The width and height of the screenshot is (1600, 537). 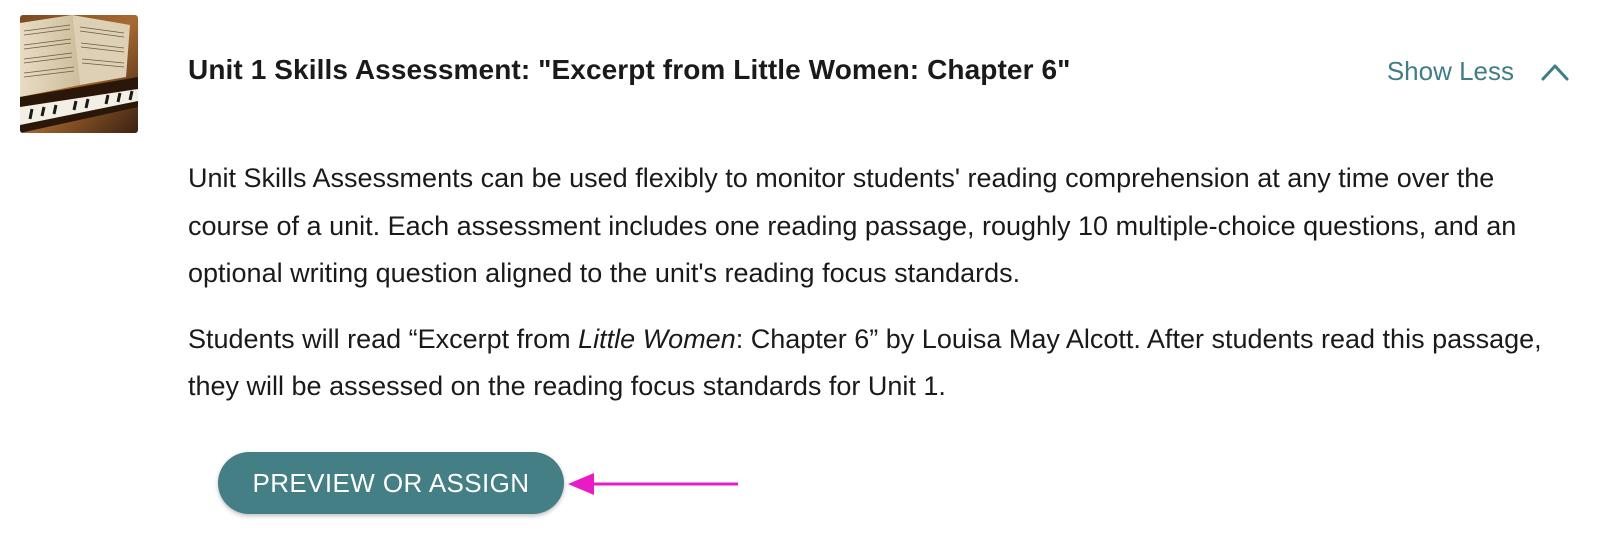 What do you see at coordinates (383, 338) in the screenshot?
I see `description-text: Students will read “Excerpt from` at bounding box center [383, 338].